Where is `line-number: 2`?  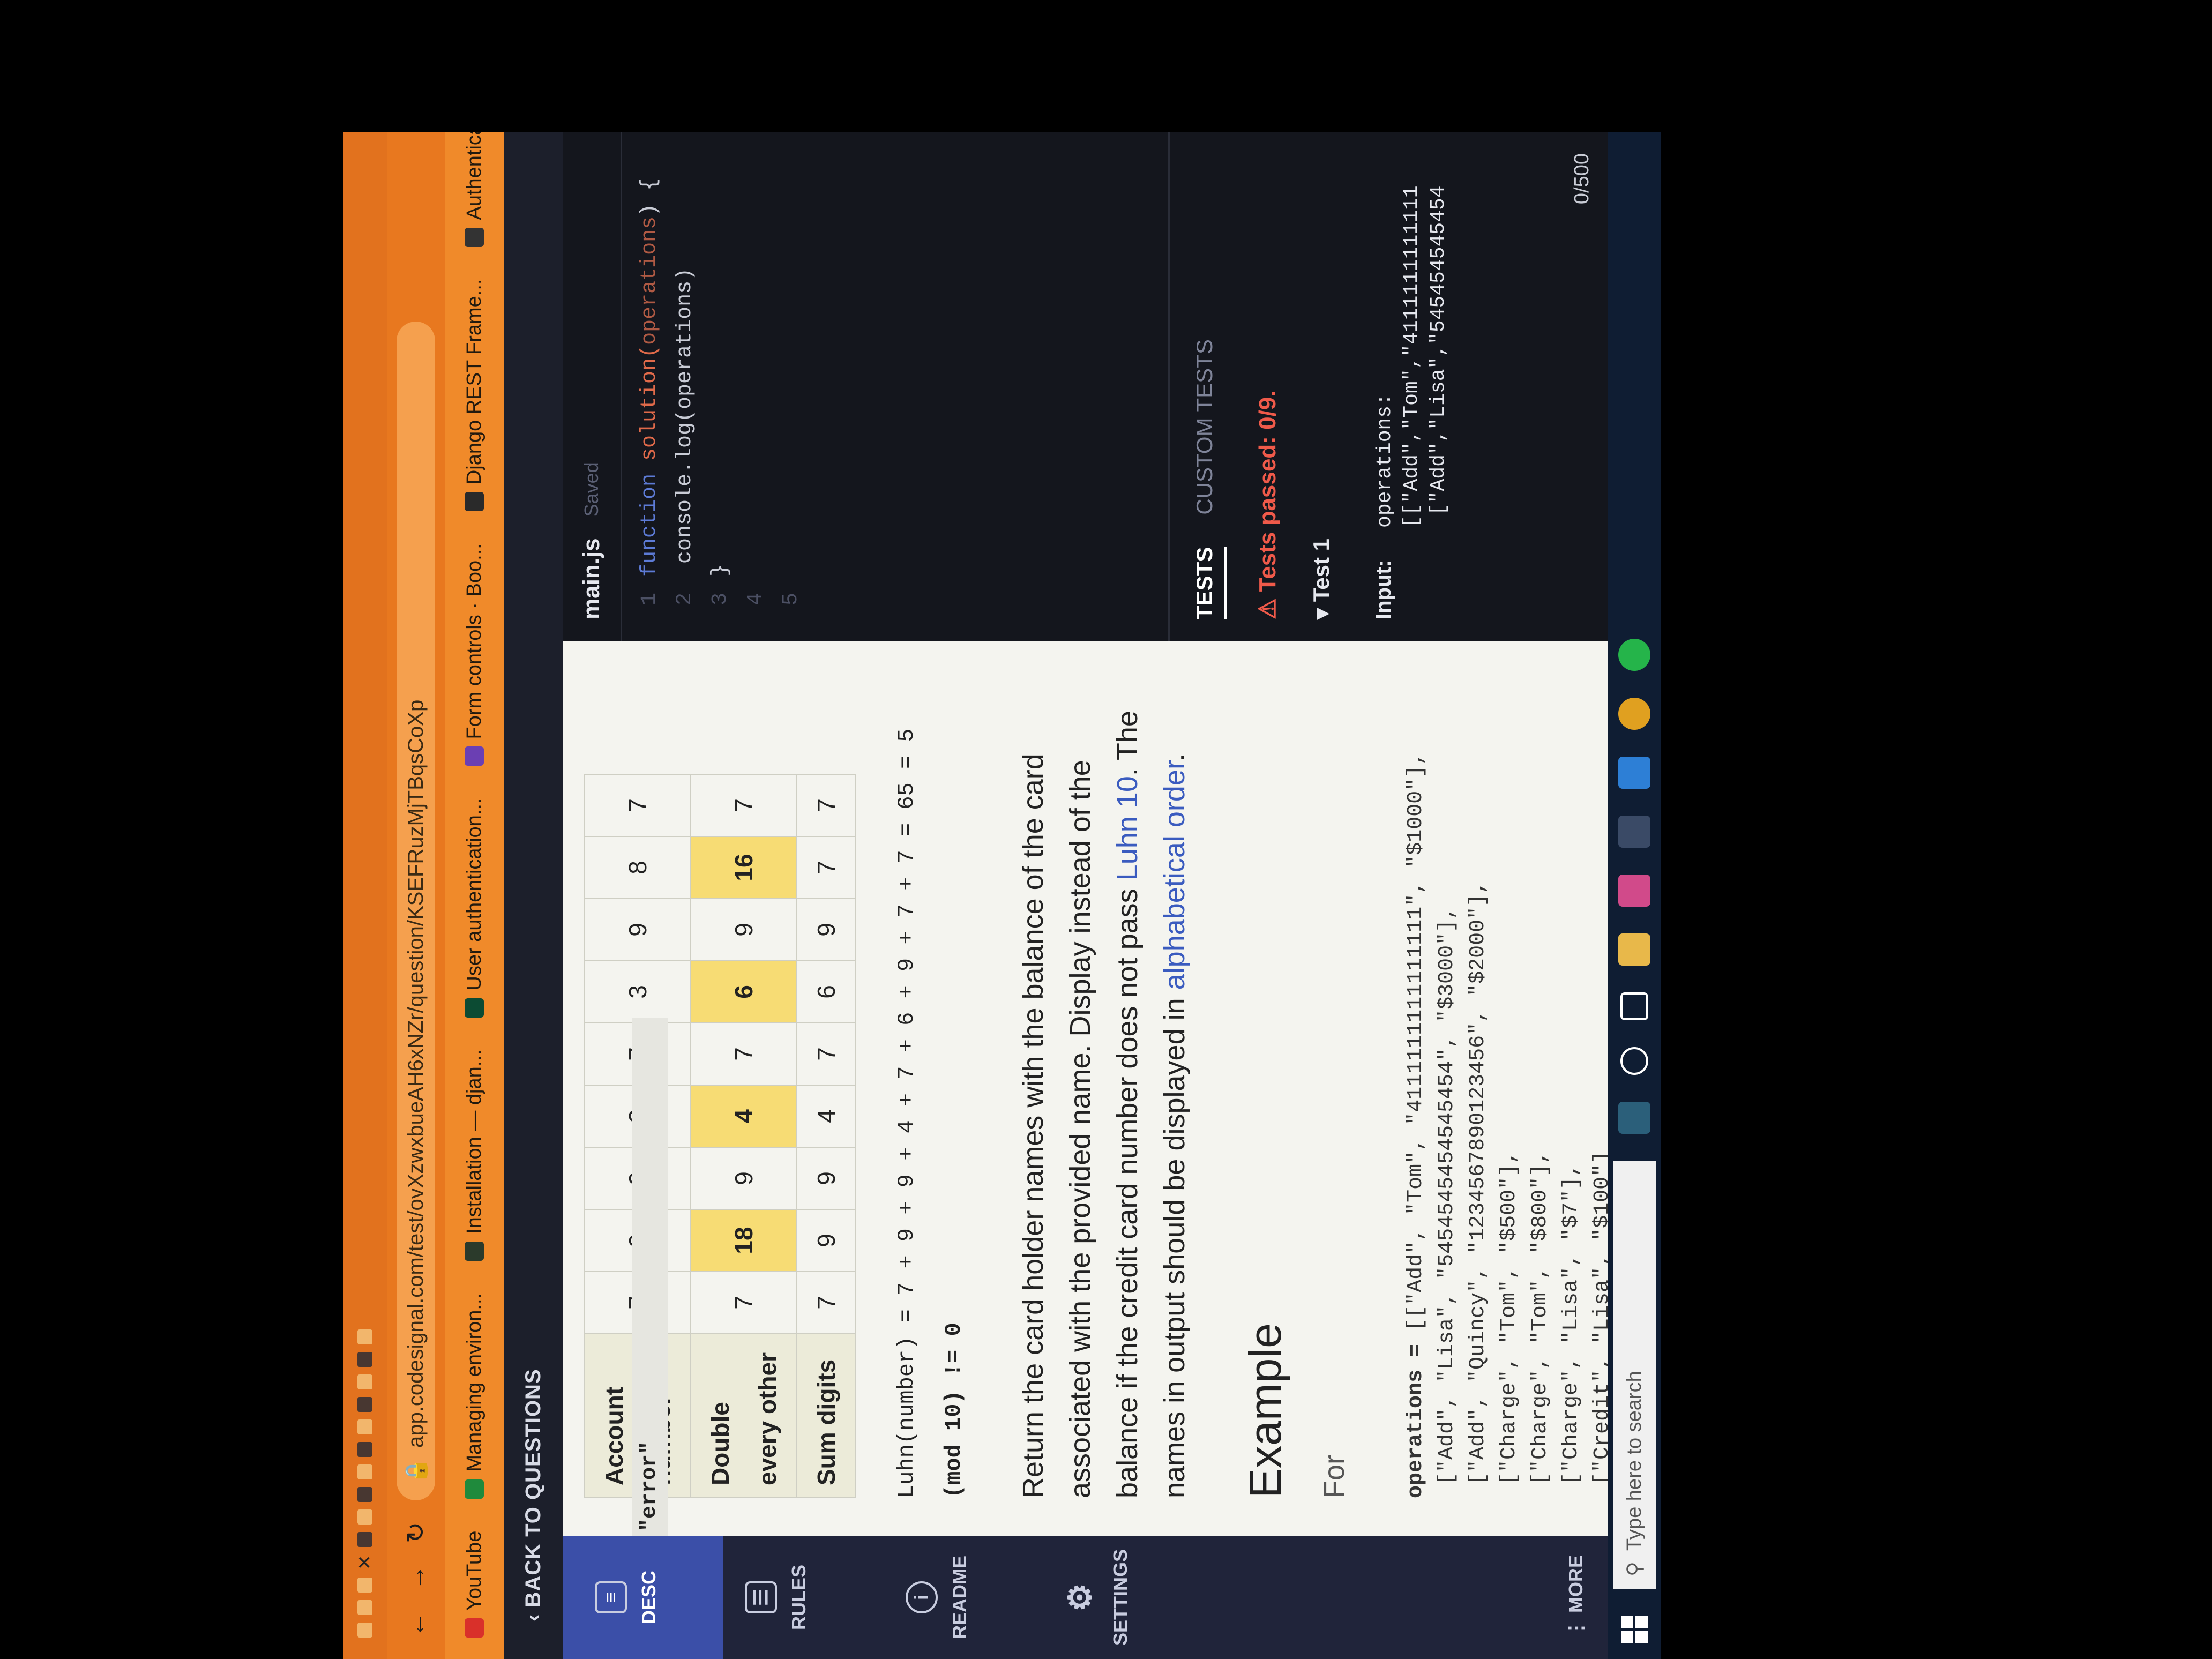 line-number: 2 is located at coordinates (685, 599).